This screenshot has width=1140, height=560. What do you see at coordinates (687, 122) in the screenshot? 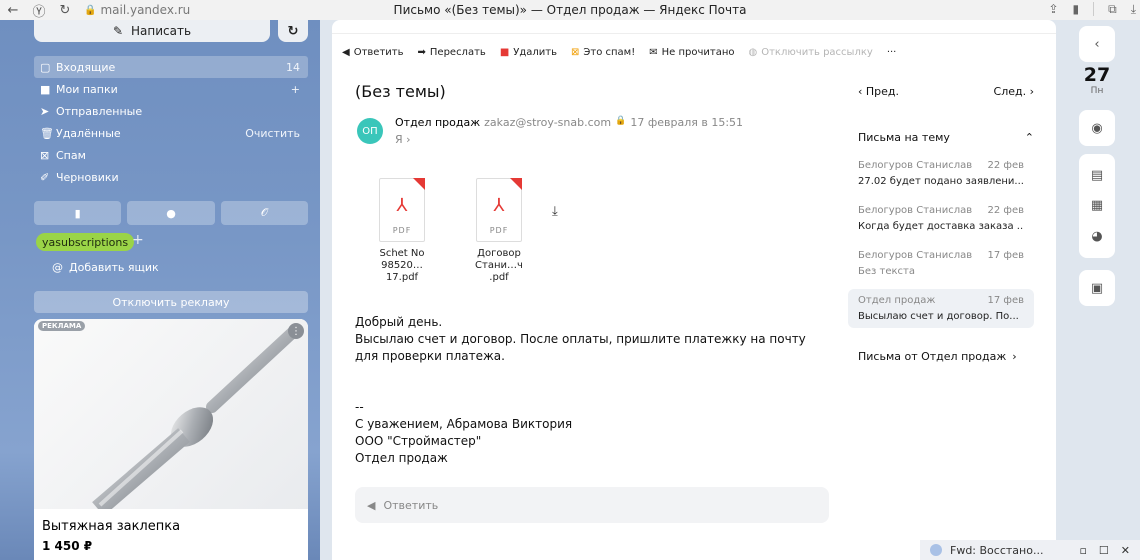
I see `letter-date: 17 февраля в 15:51` at bounding box center [687, 122].